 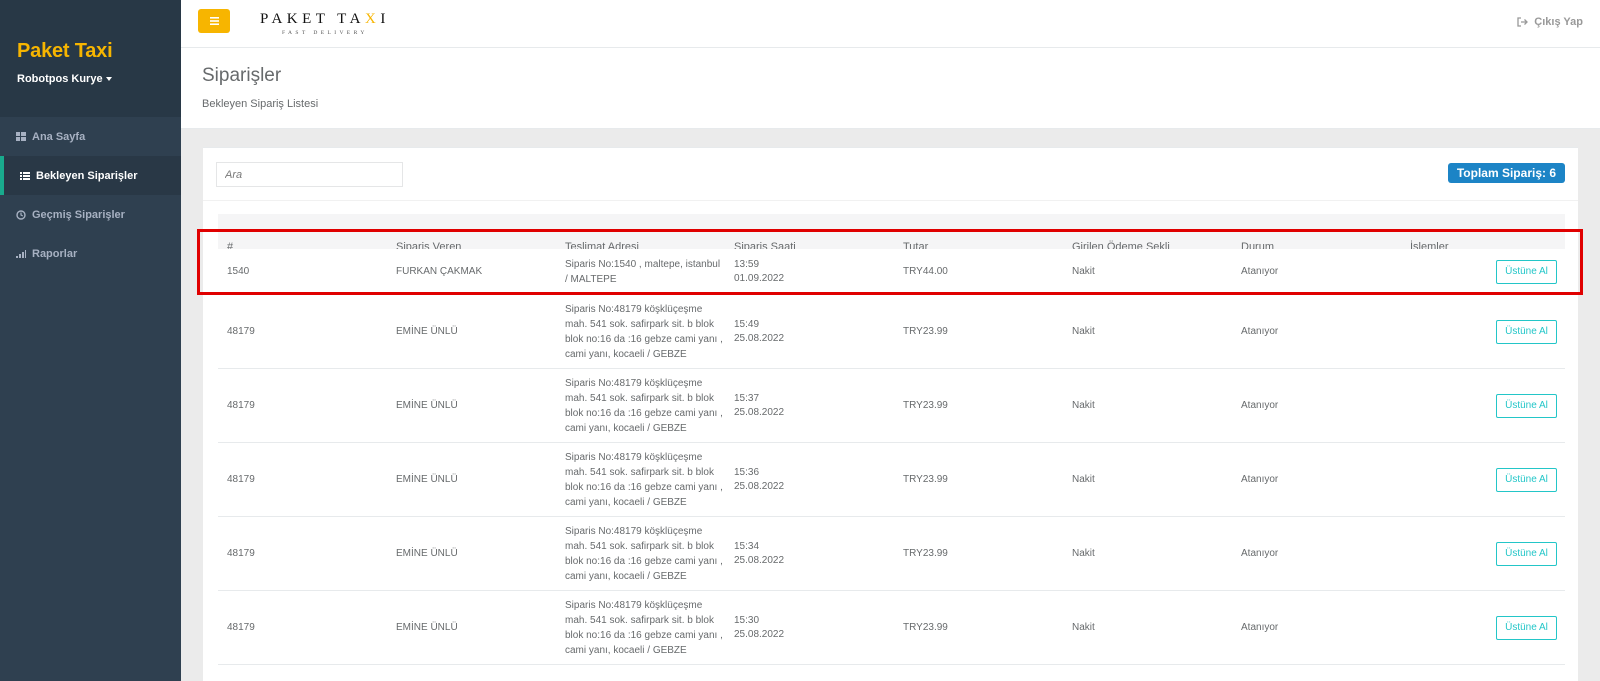 What do you see at coordinates (439, 271) in the screenshot?
I see `customer-name: FURKAN ÇAKMAK` at bounding box center [439, 271].